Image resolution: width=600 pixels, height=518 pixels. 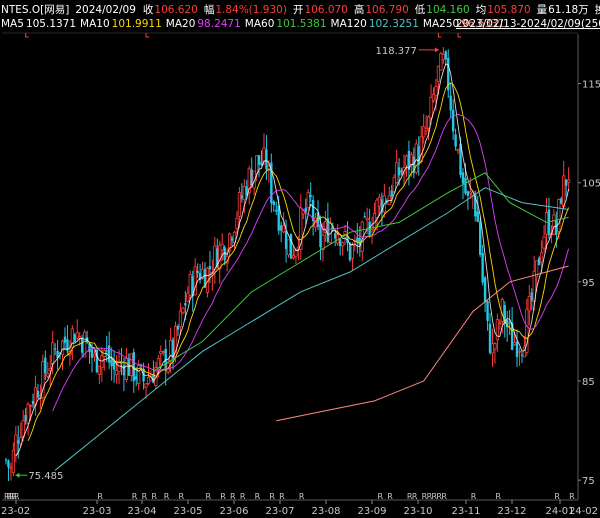 I want to click on open-label: 开, so click(x=298, y=10).